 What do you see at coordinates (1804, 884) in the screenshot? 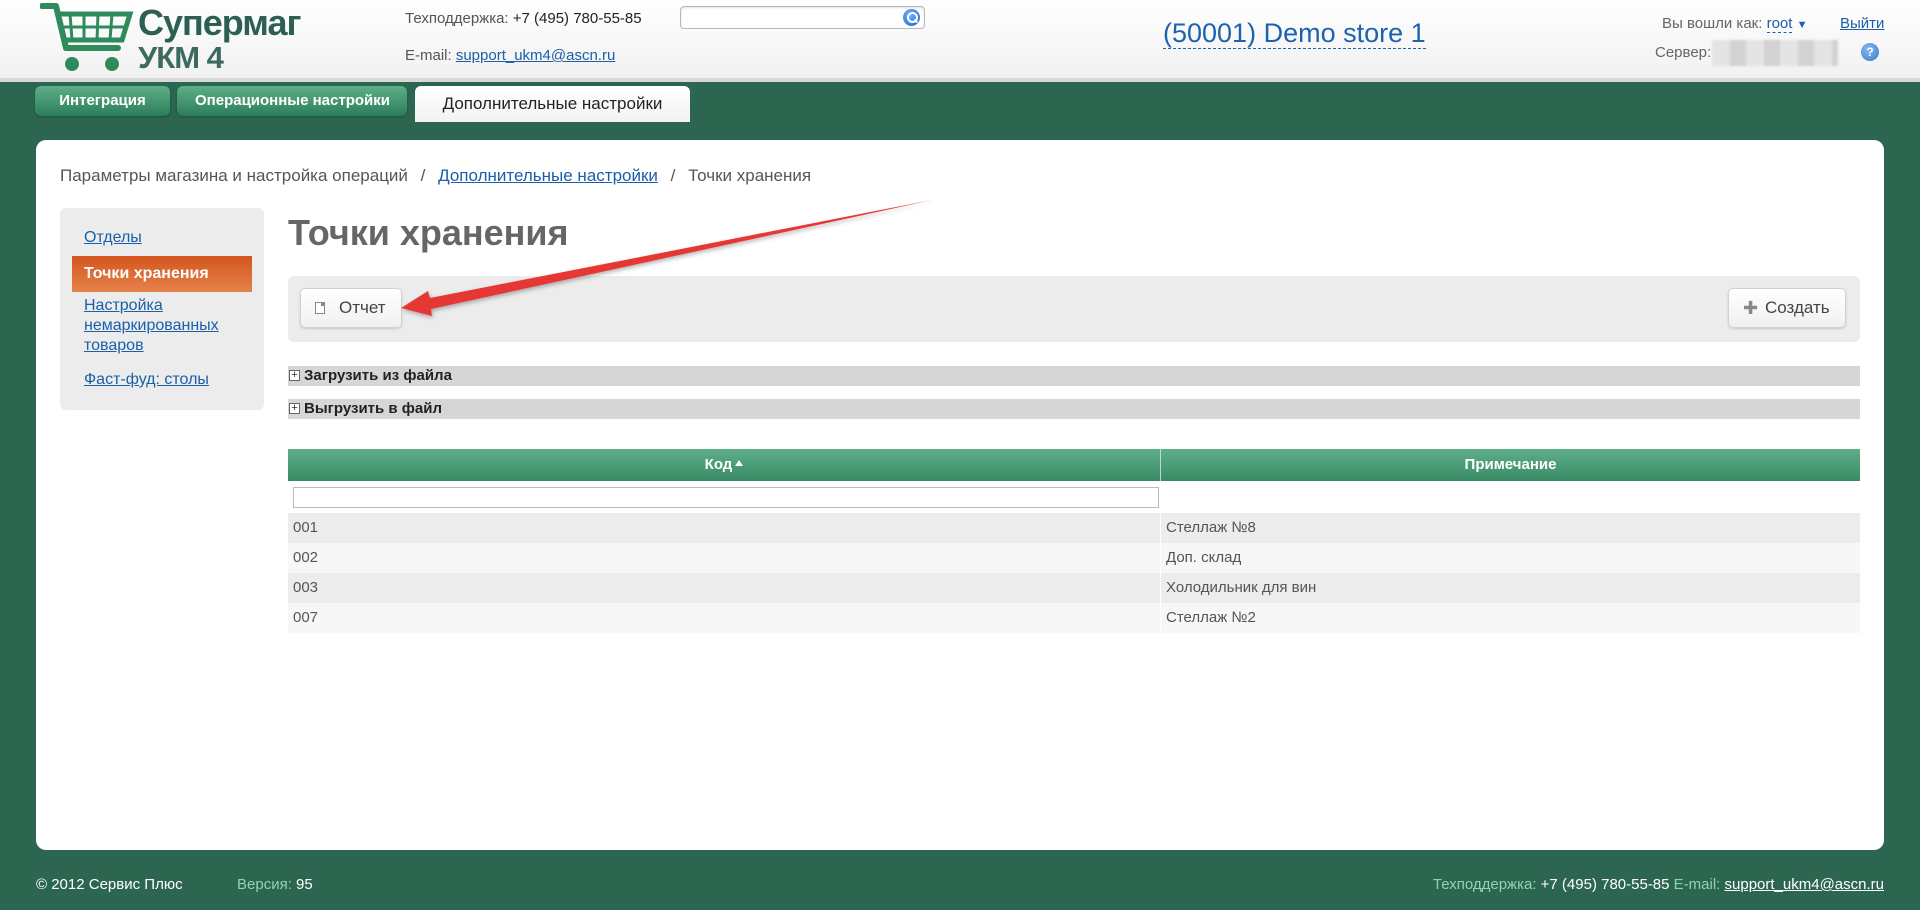
I see `footer-email-link: support_ukm4@ascn.ru` at bounding box center [1804, 884].